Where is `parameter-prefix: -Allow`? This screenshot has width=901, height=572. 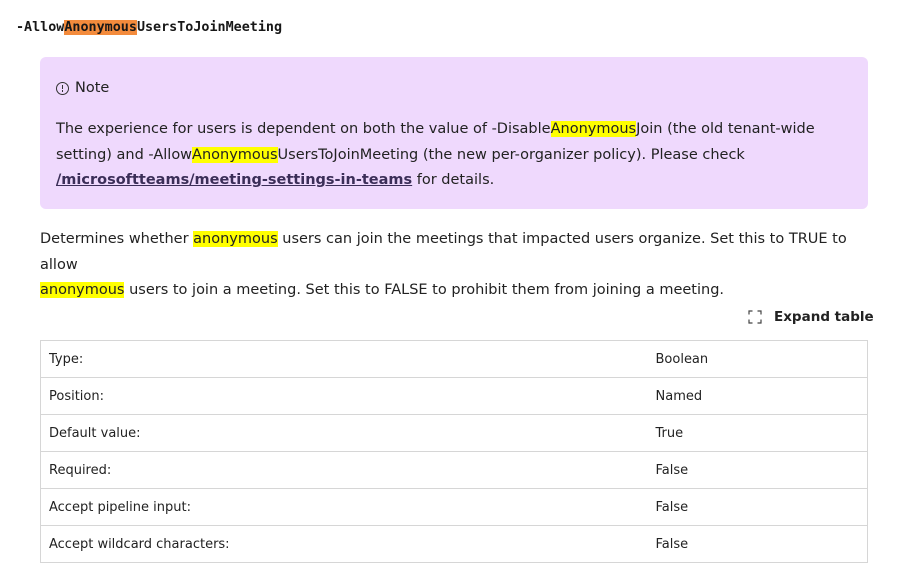
parameter-prefix: -Allow is located at coordinates (40, 27).